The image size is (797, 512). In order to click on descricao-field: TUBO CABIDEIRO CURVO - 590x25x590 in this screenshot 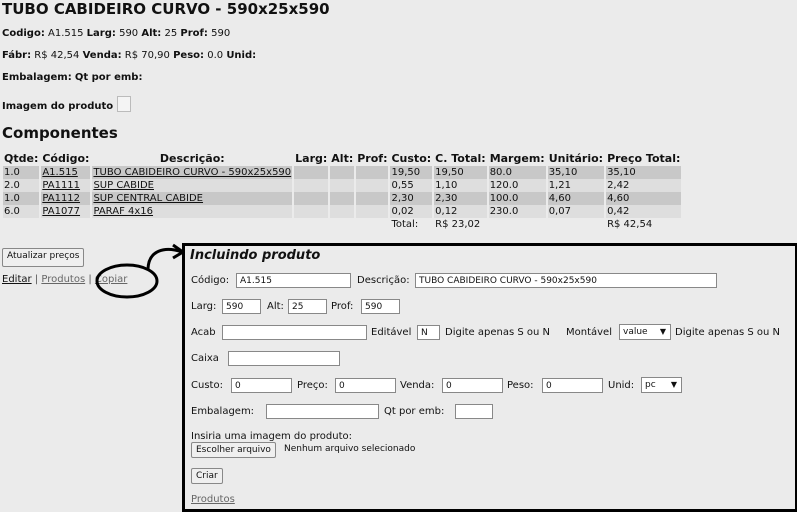, I will do `click(566, 280)`.